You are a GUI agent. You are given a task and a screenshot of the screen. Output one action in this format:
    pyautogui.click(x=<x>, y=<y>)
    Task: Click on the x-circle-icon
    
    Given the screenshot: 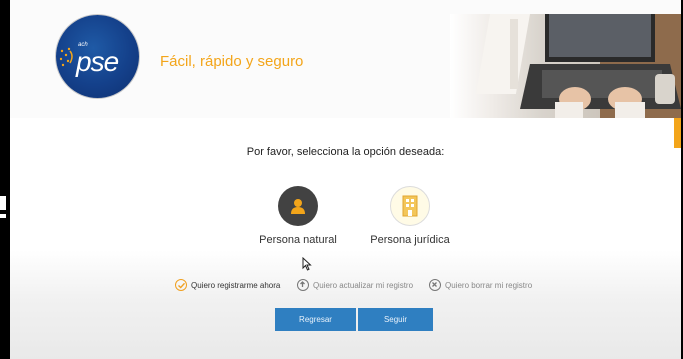 What is the action you would take?
    pyautogui.click(x=435, y=285)
    